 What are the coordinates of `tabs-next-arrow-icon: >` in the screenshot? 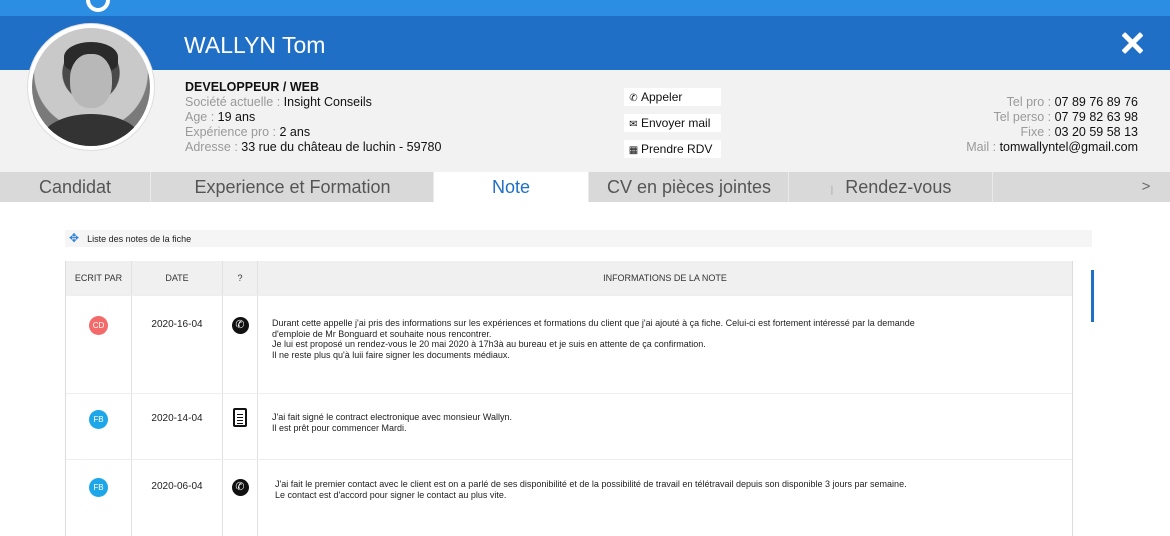 It's located at (1146, 187).